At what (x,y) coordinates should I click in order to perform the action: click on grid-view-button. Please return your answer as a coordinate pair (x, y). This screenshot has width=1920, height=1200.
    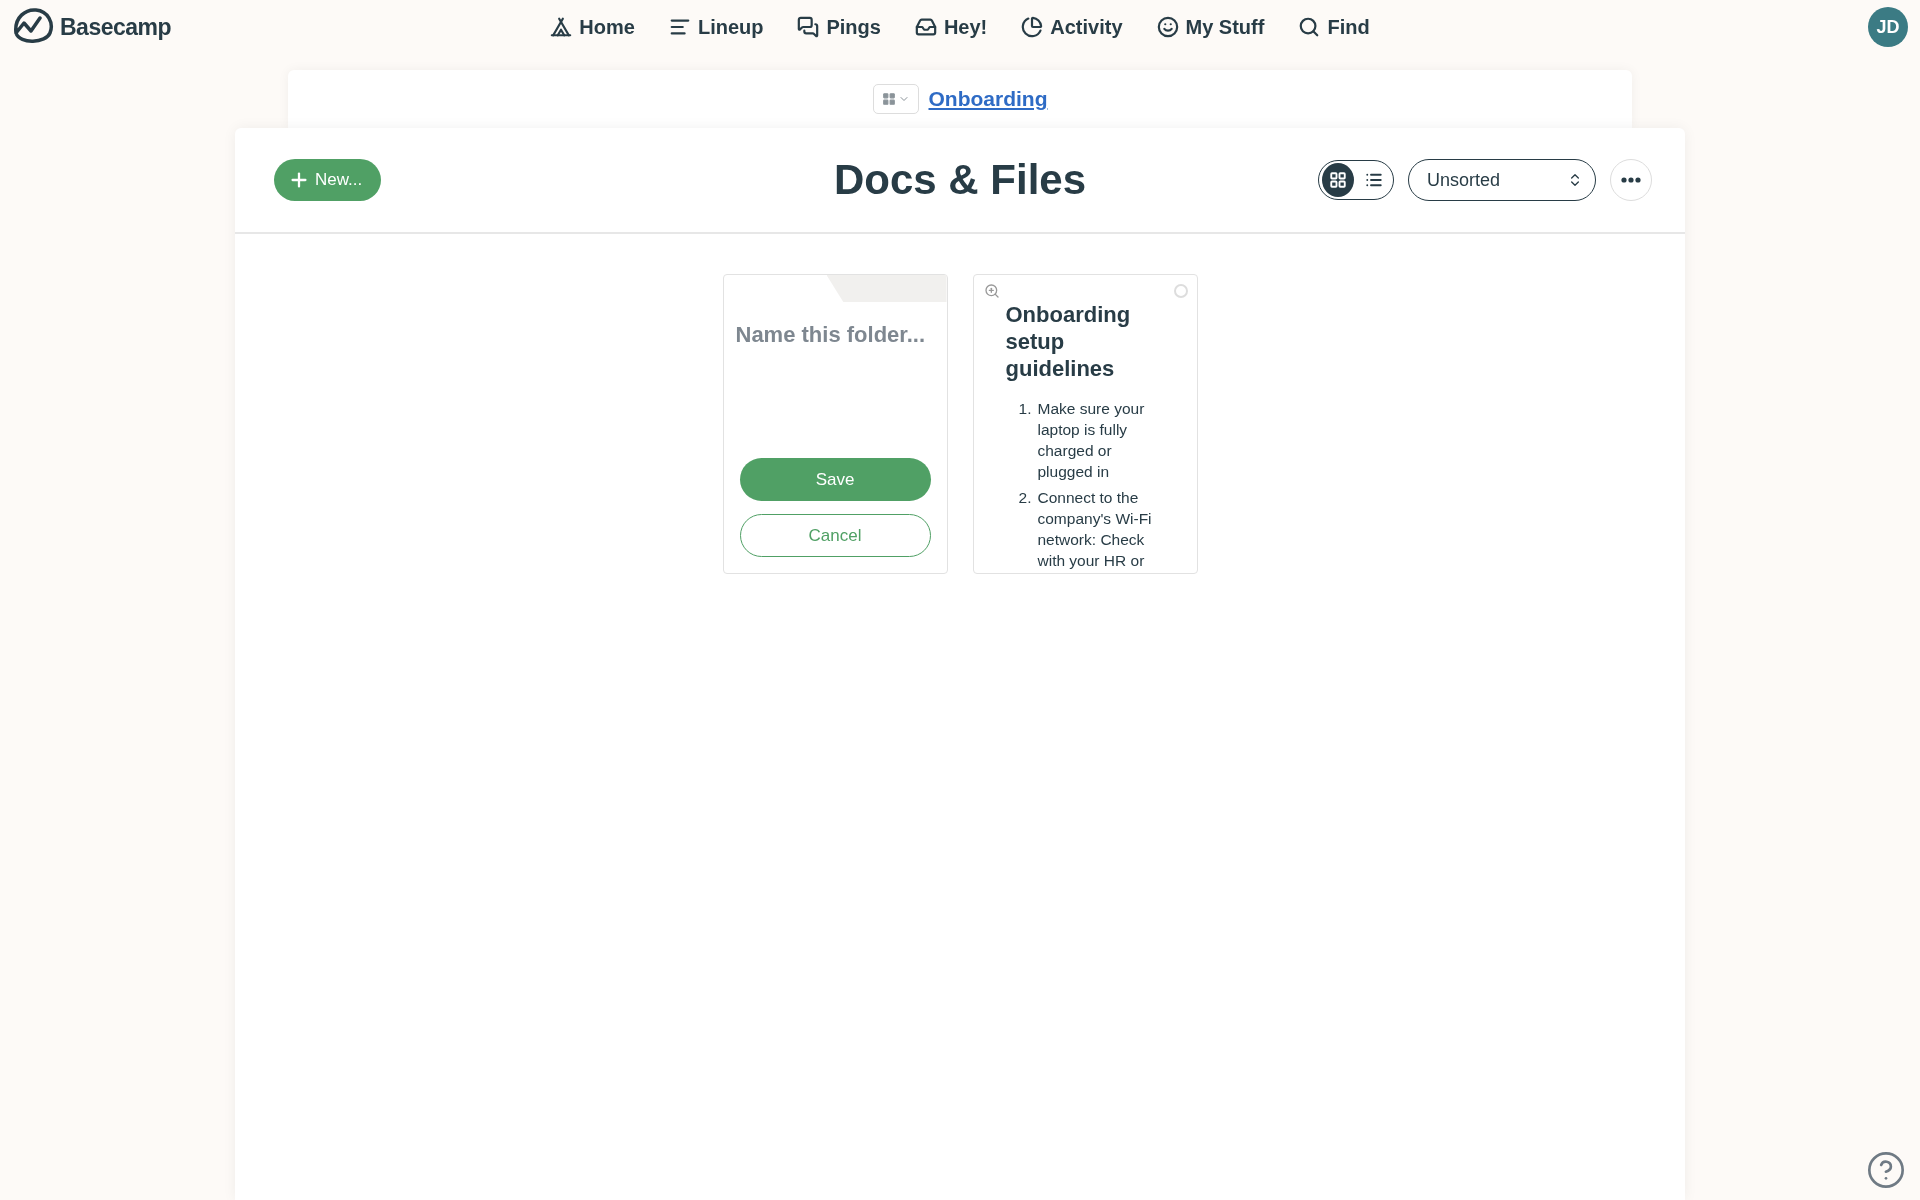
    Looking at the image, I should click on (1338, 180).